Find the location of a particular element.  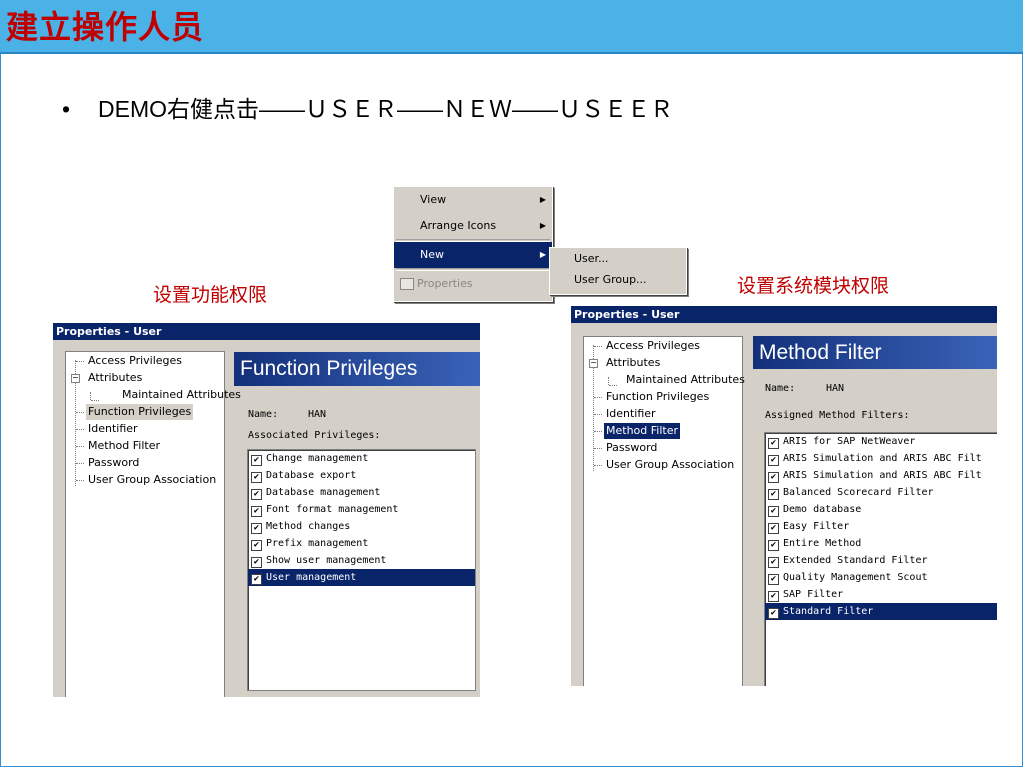

list-item: ✔ Change management is located at coordinates (361, 458).